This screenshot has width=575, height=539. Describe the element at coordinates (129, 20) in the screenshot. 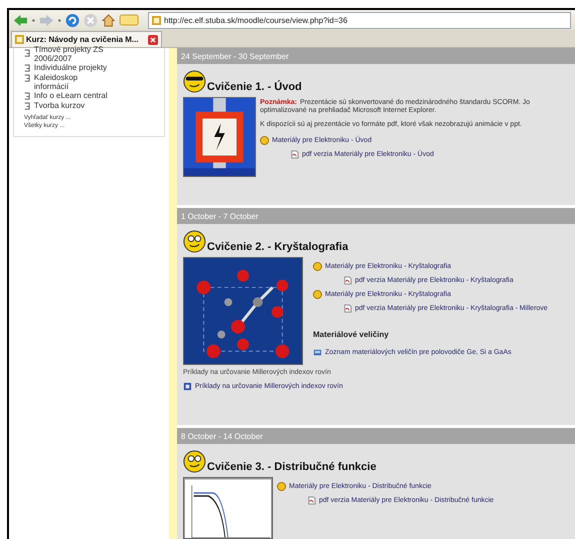

I see `toolbar-icon` at that location.